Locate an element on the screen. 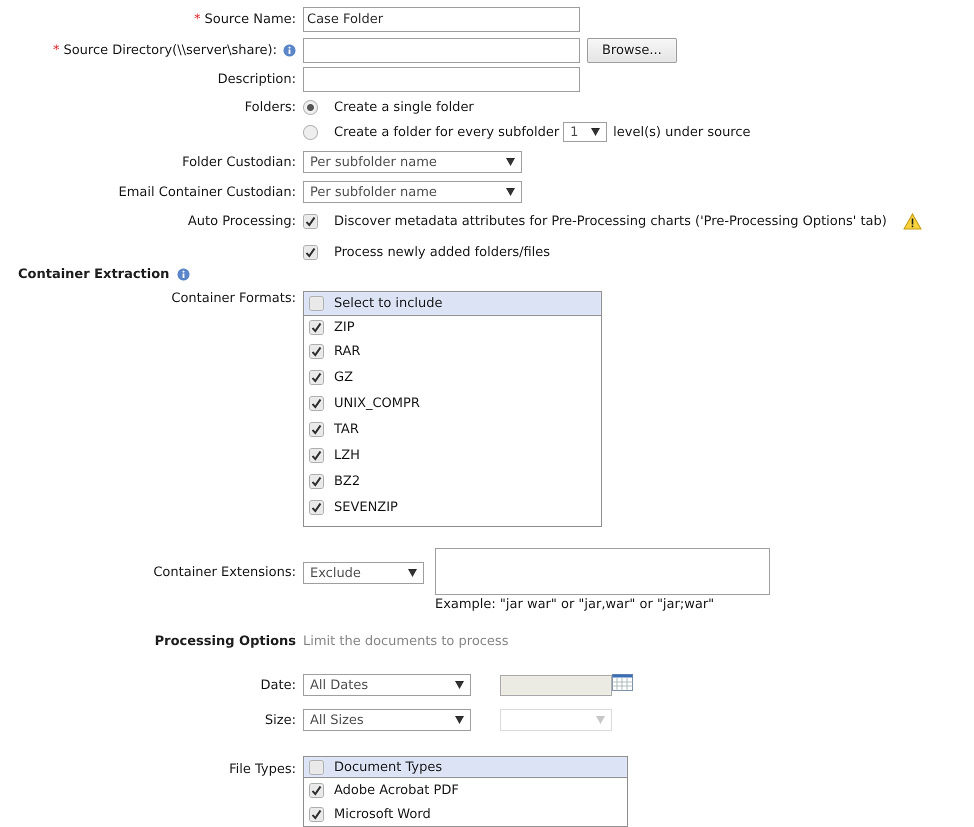 The height and width of the screenshot is (827, 974). folder-custodian-select: Per subfolder name is located at coordinates (412, 162).